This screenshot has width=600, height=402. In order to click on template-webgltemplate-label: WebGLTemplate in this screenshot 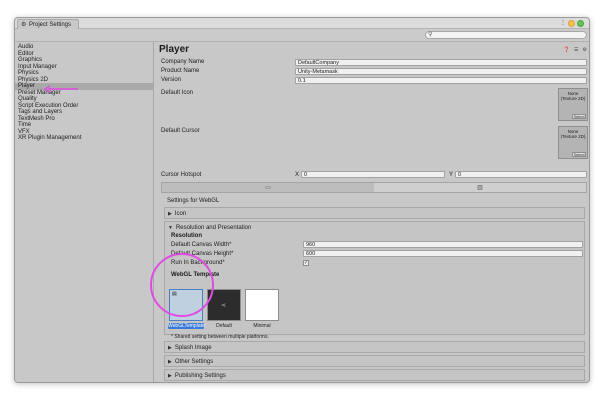, I will do `click(186, 326)`.